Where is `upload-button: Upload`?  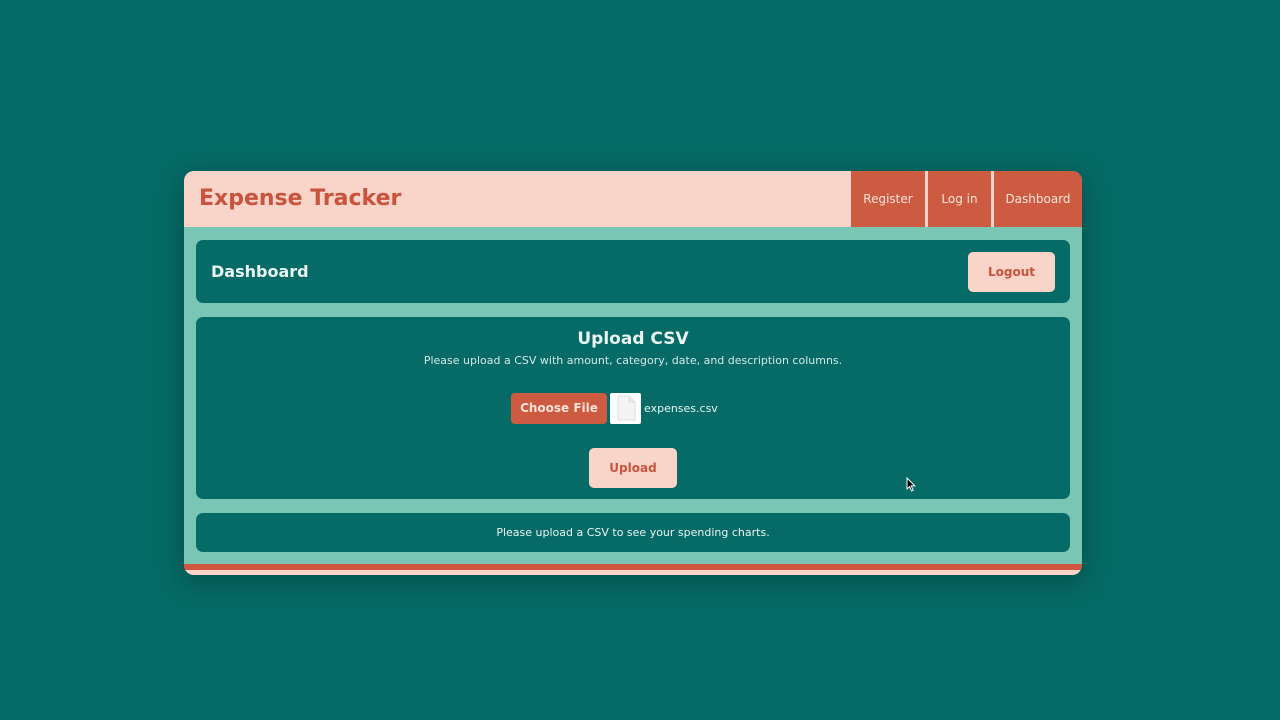 upload-button: Upload is located at coordinates (633, 468).